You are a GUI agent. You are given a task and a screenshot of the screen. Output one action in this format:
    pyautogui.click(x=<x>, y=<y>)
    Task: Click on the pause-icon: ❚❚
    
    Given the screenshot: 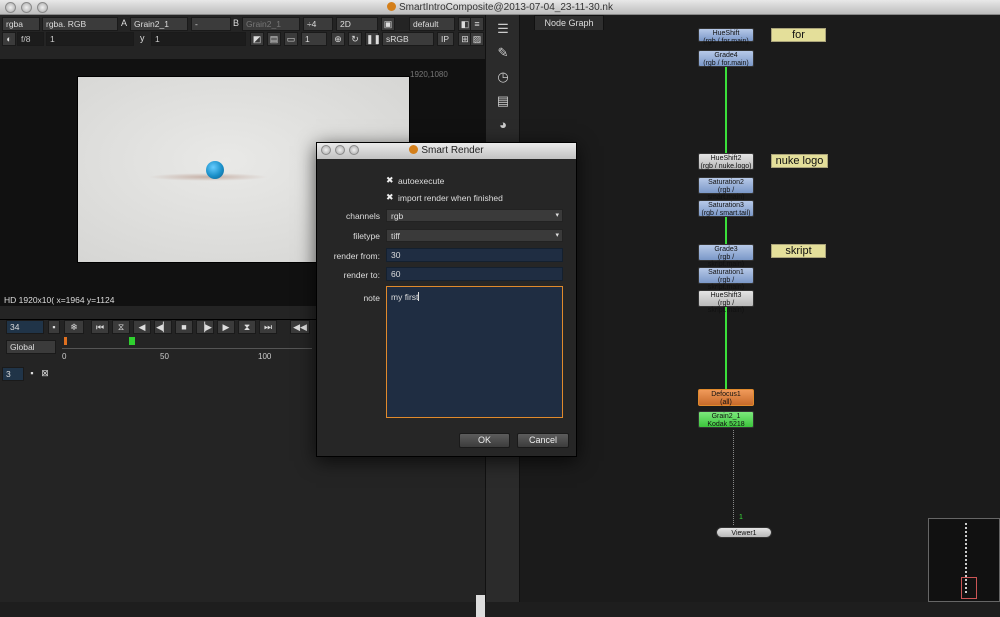 What is the action you would take?
    pyautogui.click(x=373, y=39)
    